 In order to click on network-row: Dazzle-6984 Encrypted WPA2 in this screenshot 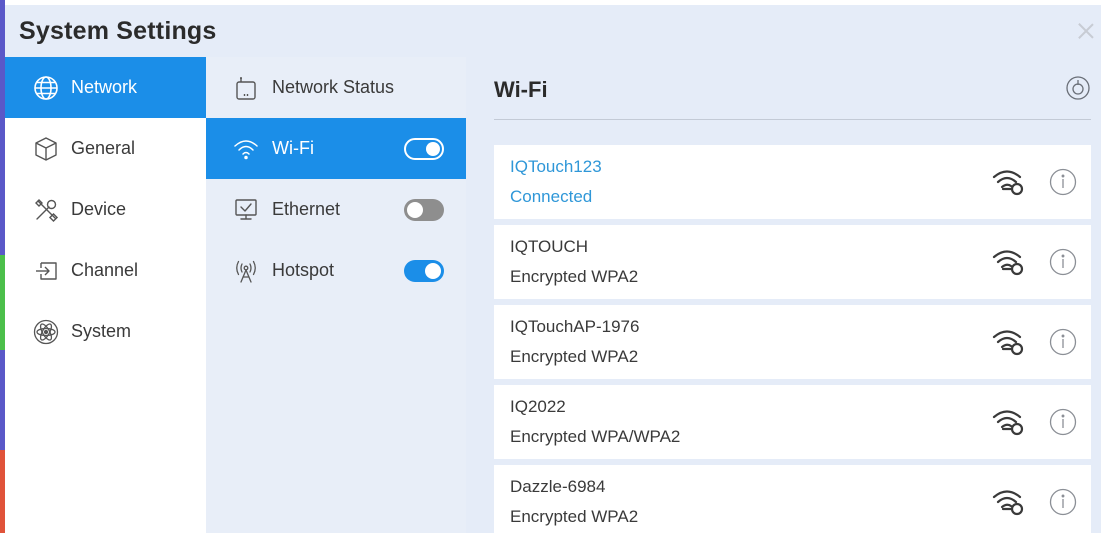, I will do `click(792, 499)`.